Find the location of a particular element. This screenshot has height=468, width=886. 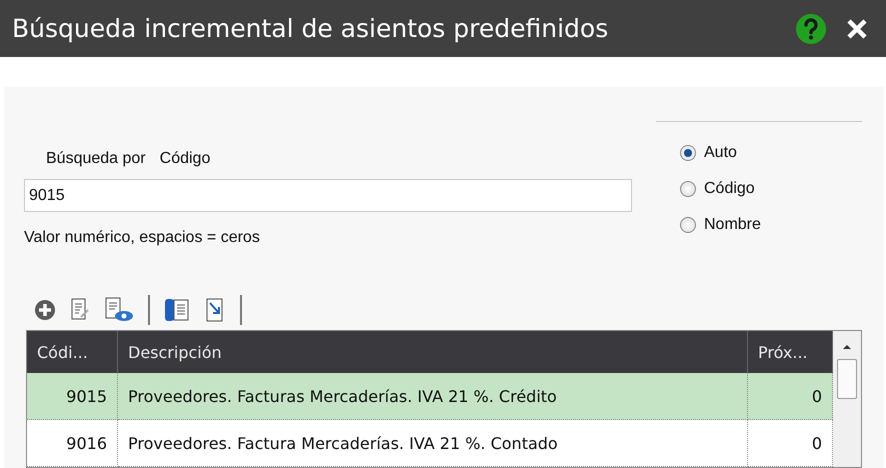

table-cell: 9016 is located at coordinates (72, 443).